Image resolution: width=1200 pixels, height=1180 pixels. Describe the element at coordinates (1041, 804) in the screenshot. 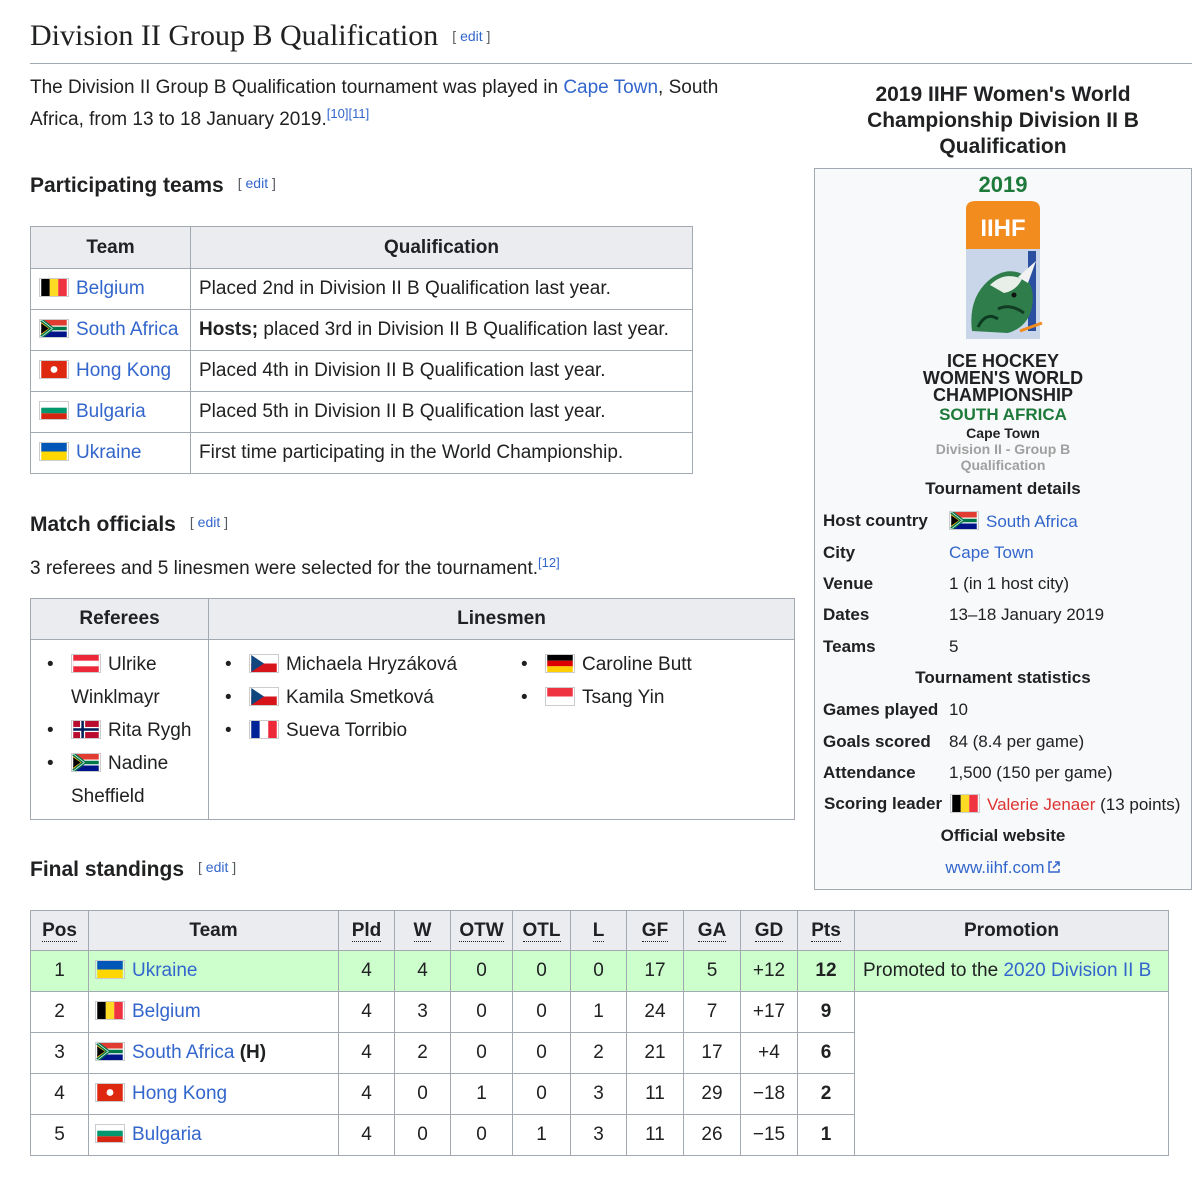

I see `scoring-leader-link: Valerie Jenaer` at that location.